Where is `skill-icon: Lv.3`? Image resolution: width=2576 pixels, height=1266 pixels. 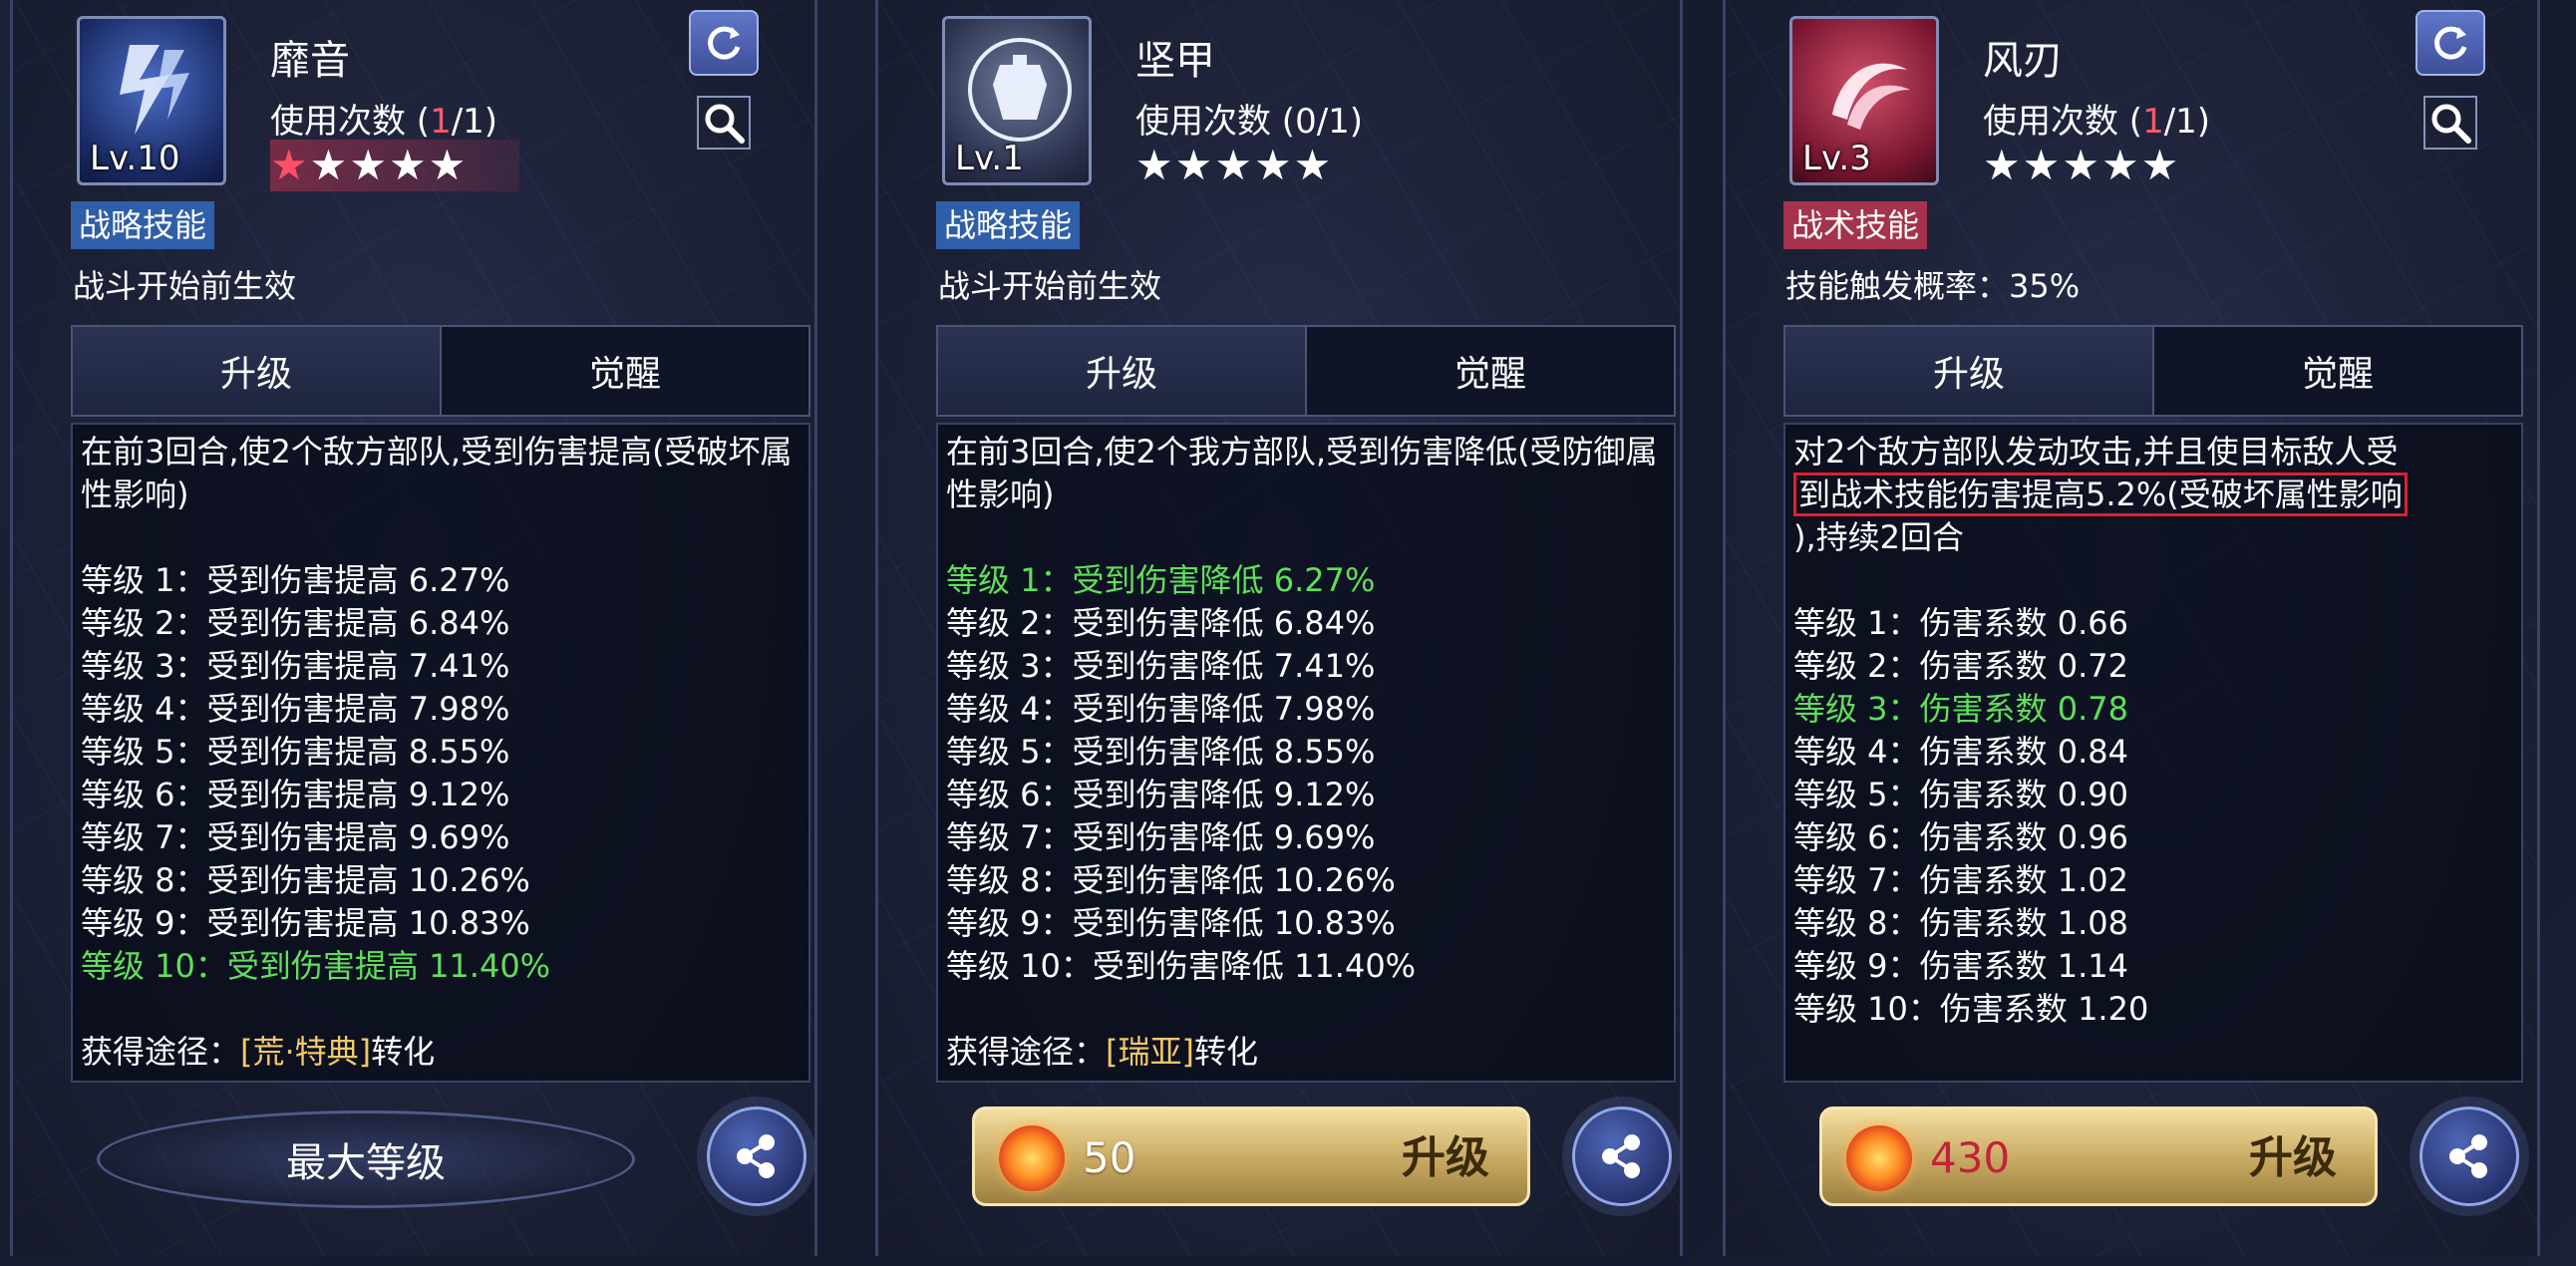 skill-icon: Lv.3 is located at coordinates (1864, 101).